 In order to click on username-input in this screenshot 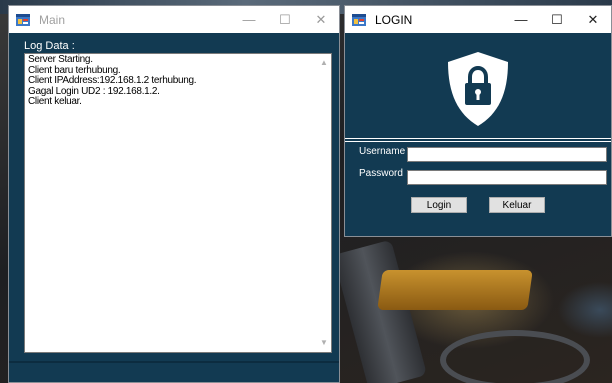, I will do `click(507, 154)`.